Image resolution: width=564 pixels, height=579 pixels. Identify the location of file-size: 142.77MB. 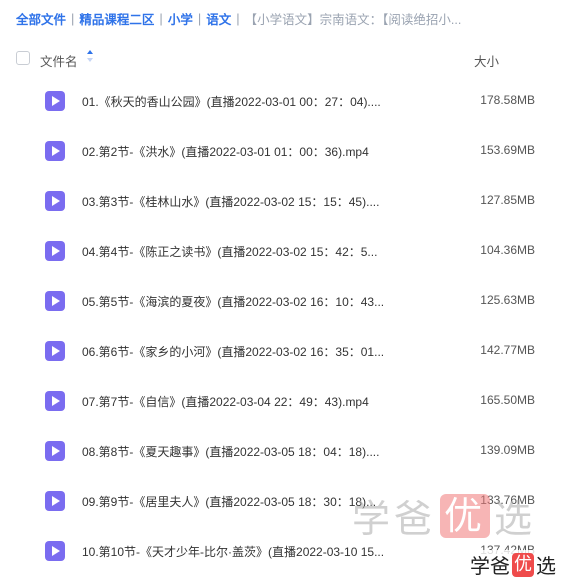
(507, 350).